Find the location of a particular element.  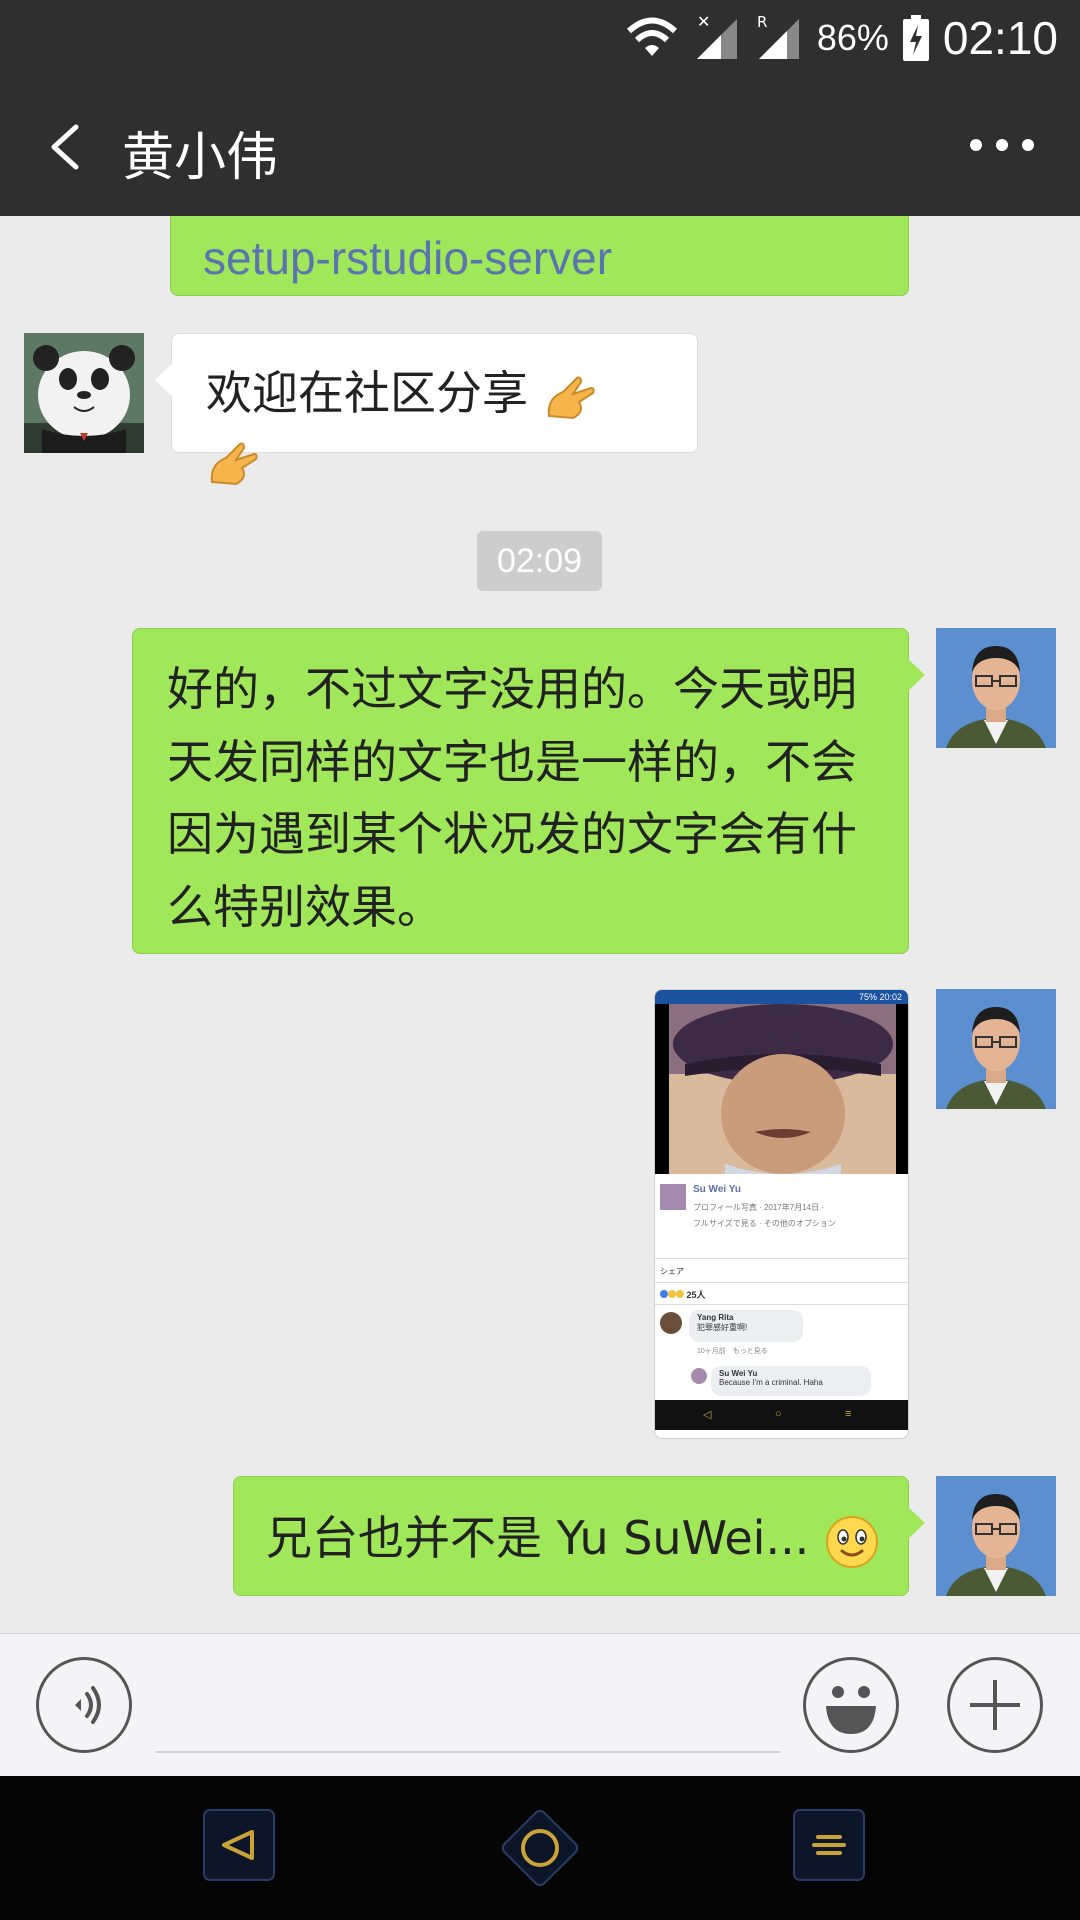

signal-2-icon: R is located at coordinates (778, 36).